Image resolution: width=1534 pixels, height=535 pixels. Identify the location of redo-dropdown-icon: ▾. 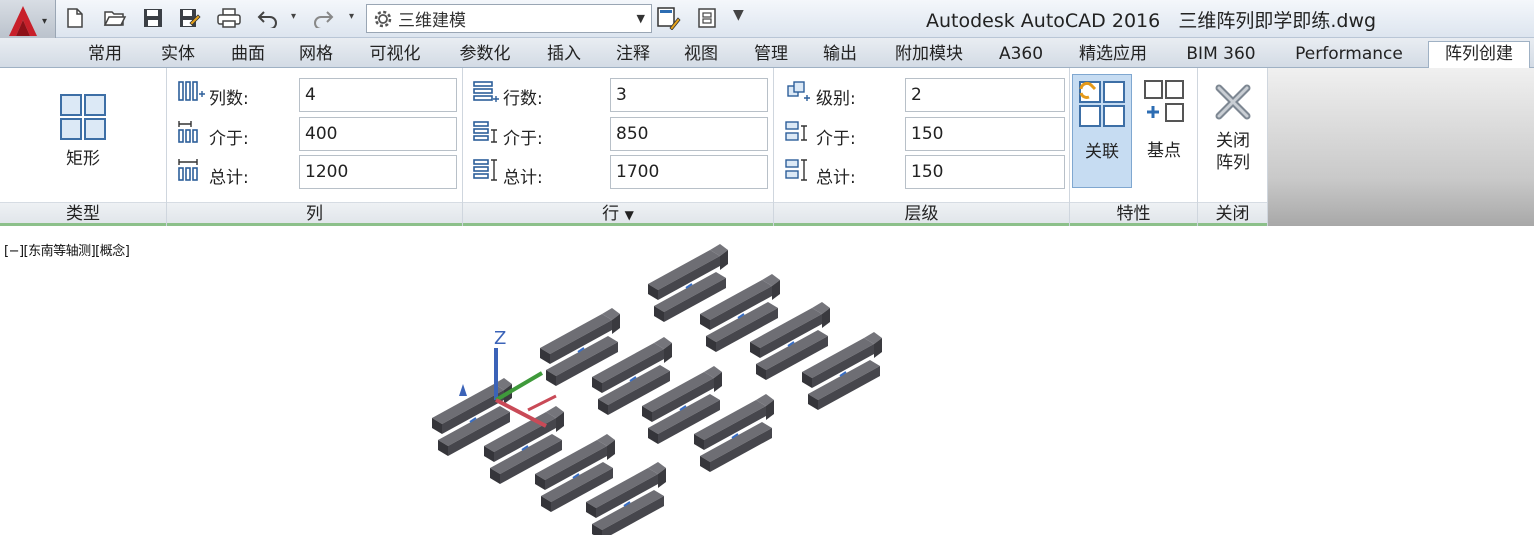
(351, 16).